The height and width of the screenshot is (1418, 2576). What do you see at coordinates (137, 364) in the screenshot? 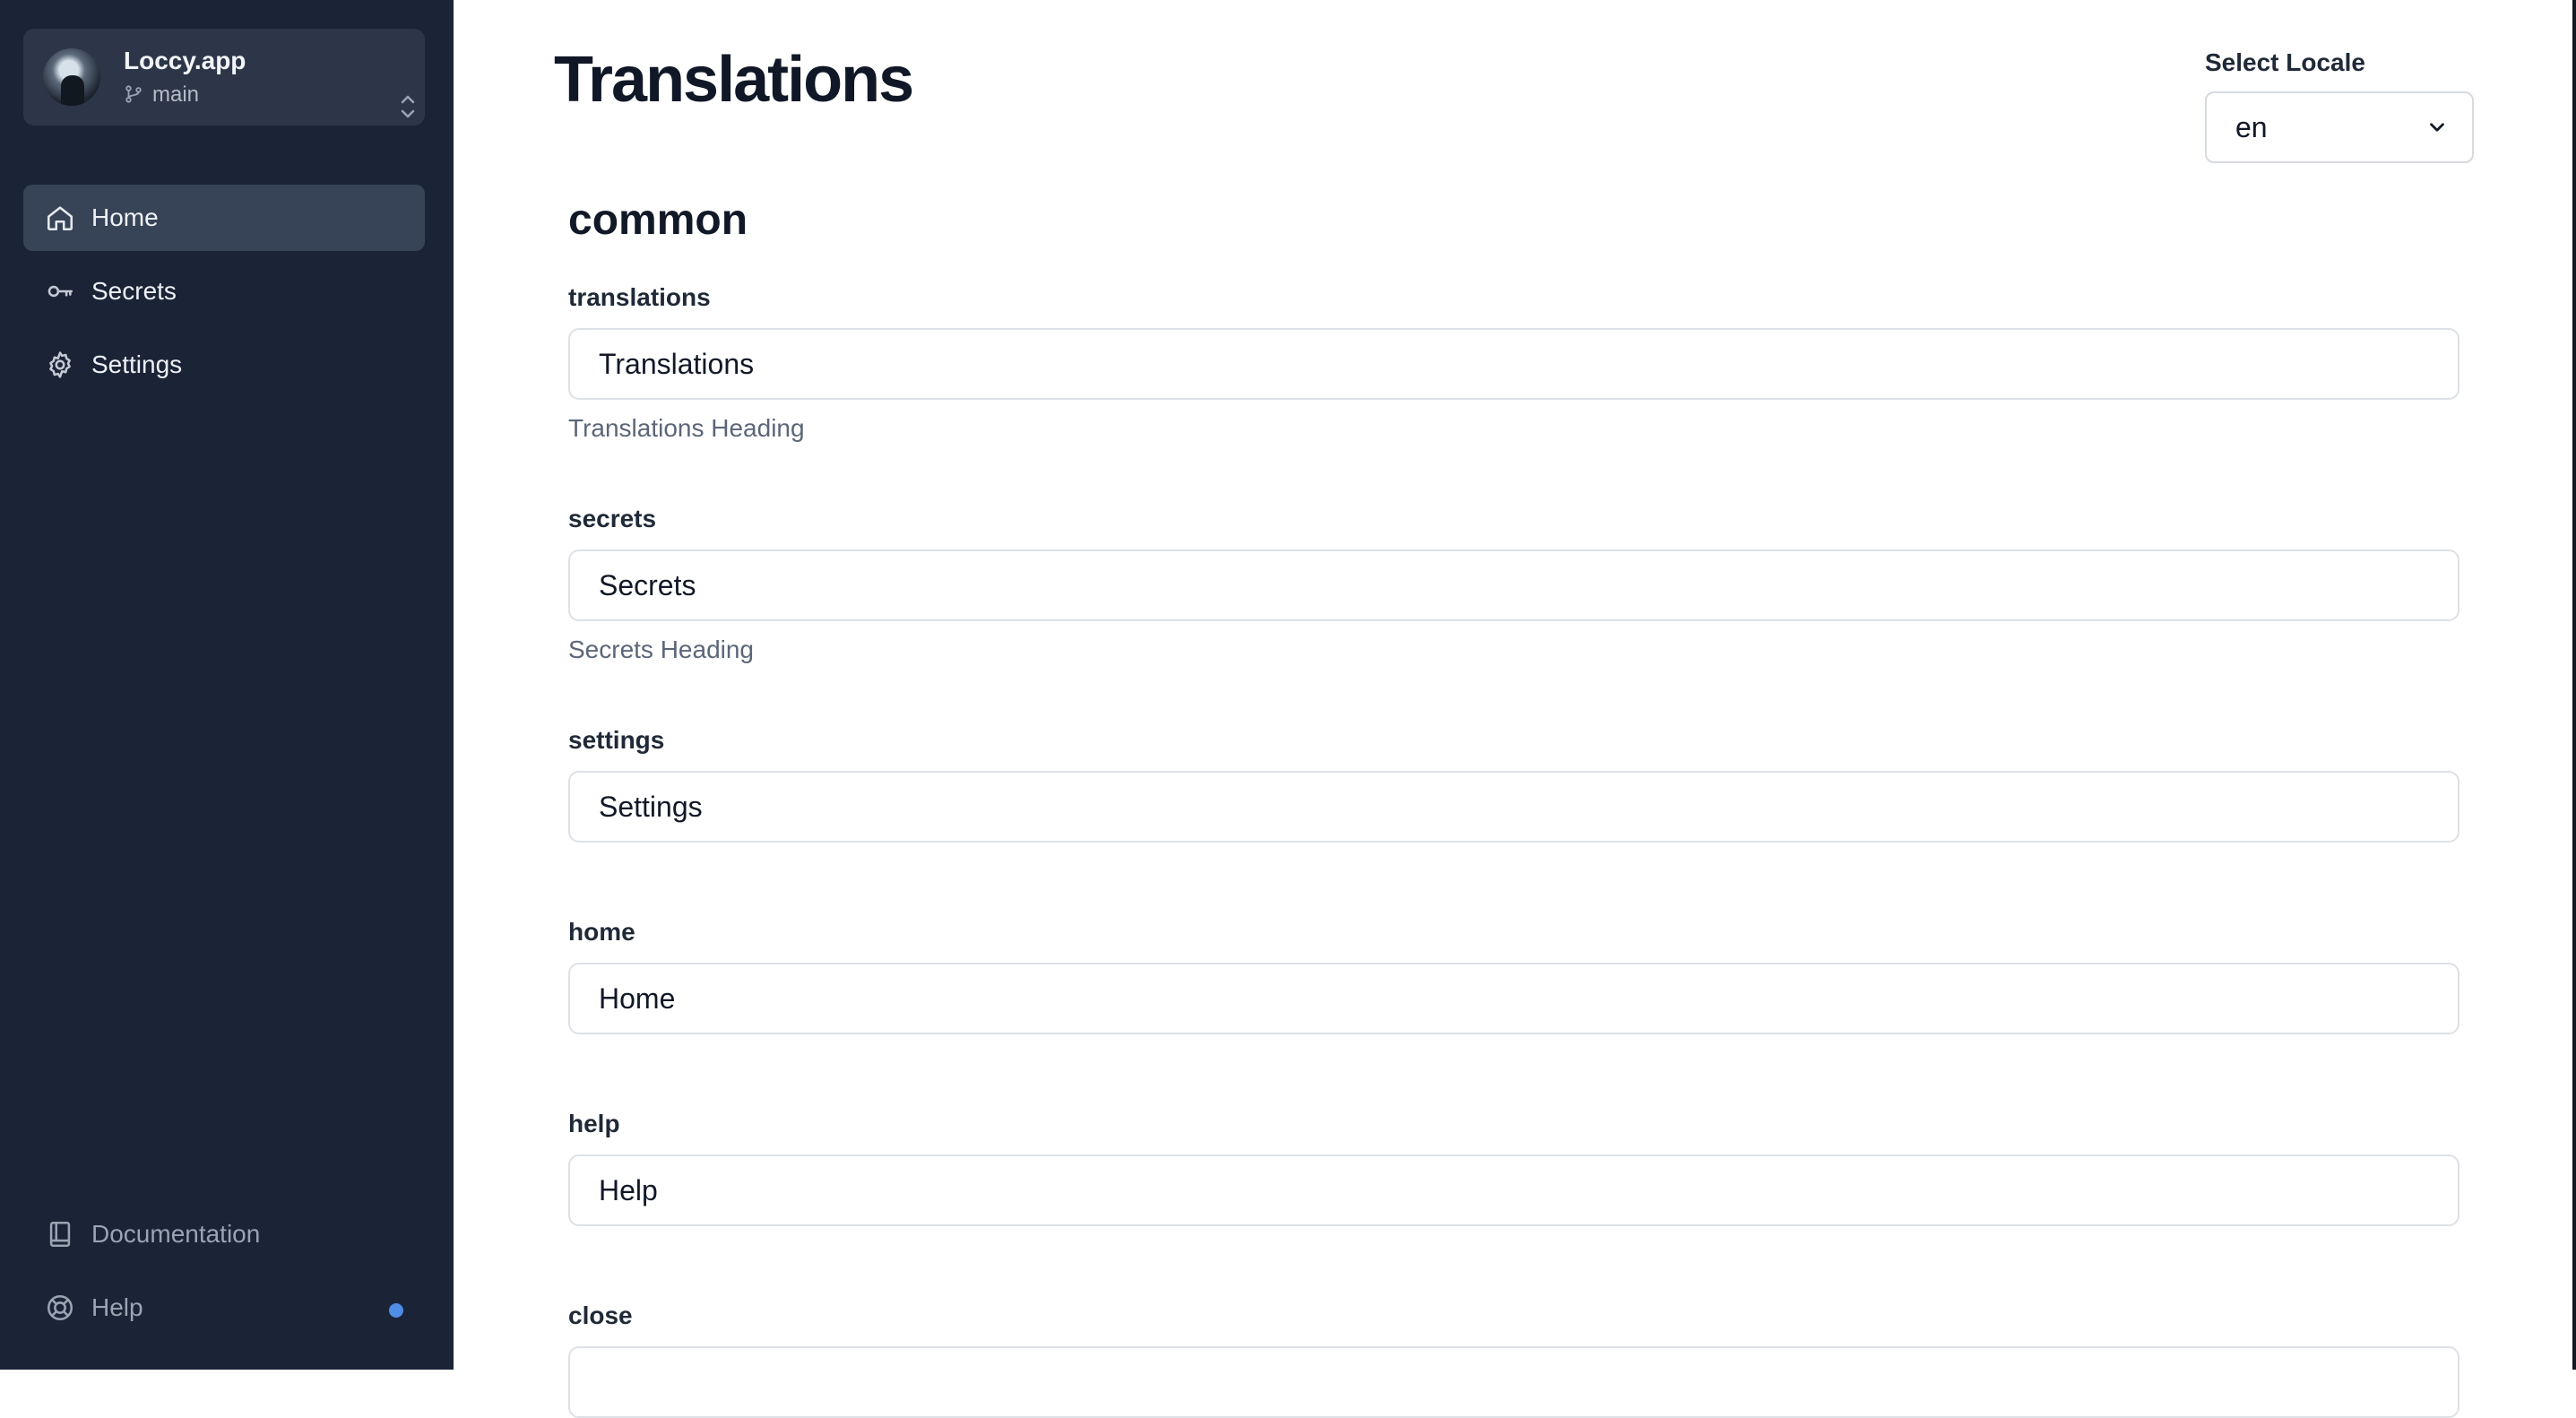
I see `sidebar-item-label: Settings` at bounding box center [137, 364].